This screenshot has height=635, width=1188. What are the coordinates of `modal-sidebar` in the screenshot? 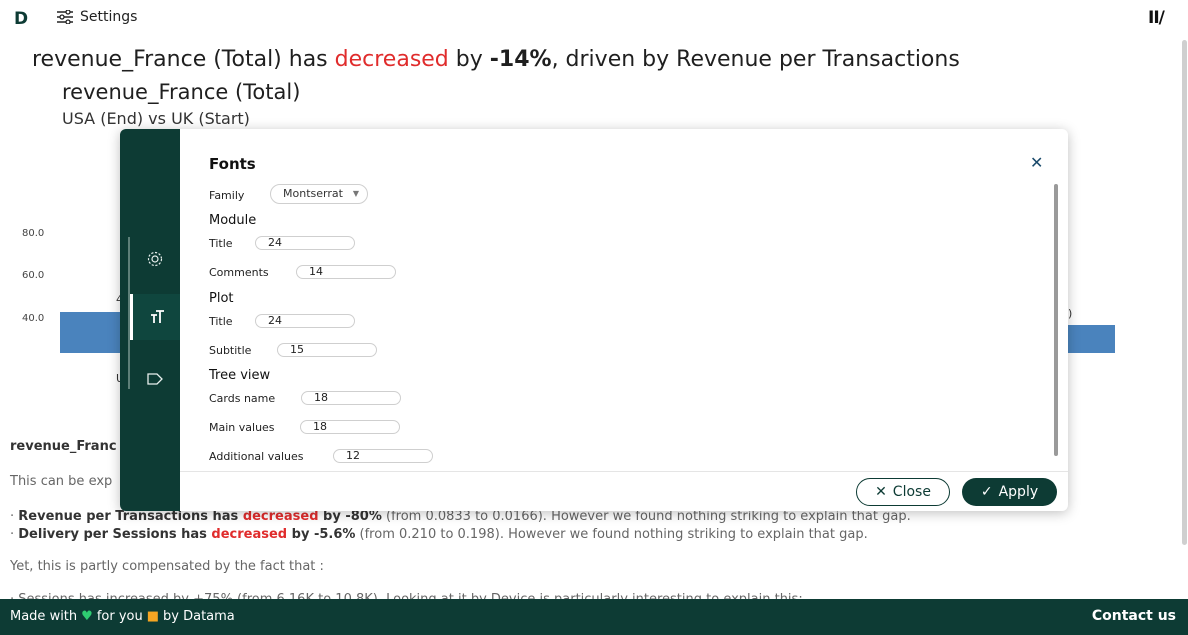 It's located at (150, 320).